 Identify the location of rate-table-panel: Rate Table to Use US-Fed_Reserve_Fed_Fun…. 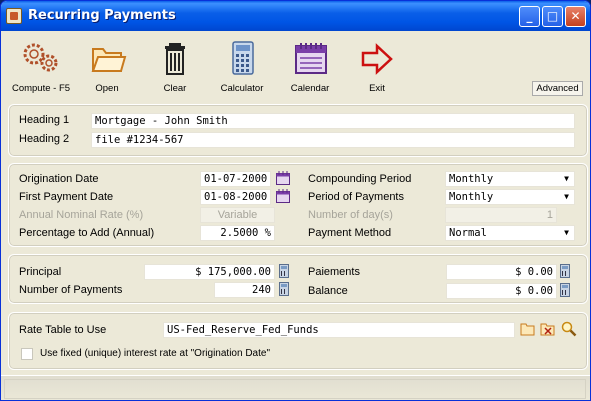
(298, 341).